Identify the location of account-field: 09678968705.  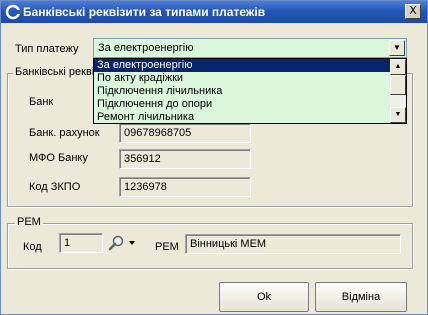
(185, 133).